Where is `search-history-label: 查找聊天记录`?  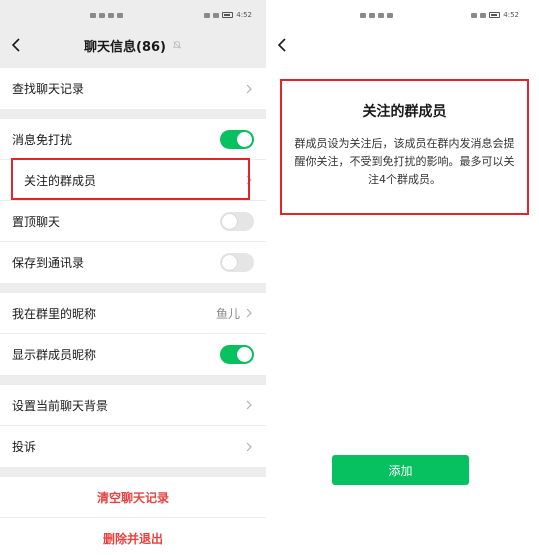
search-history-label: 查找聊天记录 is located at coordinates (48, 89).